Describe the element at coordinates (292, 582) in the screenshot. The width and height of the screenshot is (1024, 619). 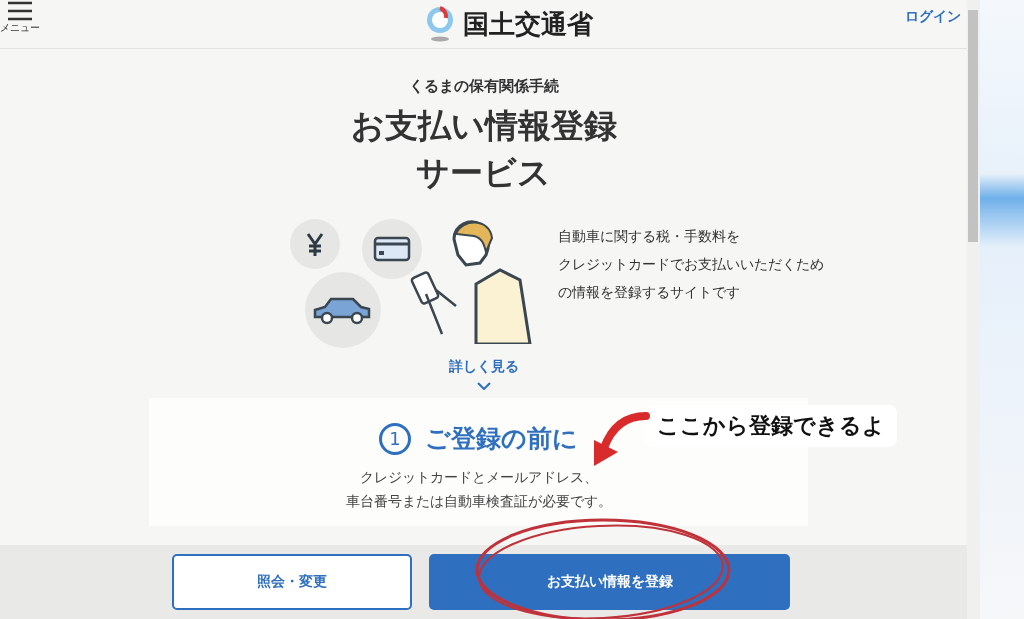
I see `inquiry-button: 照会・変更` at that location.